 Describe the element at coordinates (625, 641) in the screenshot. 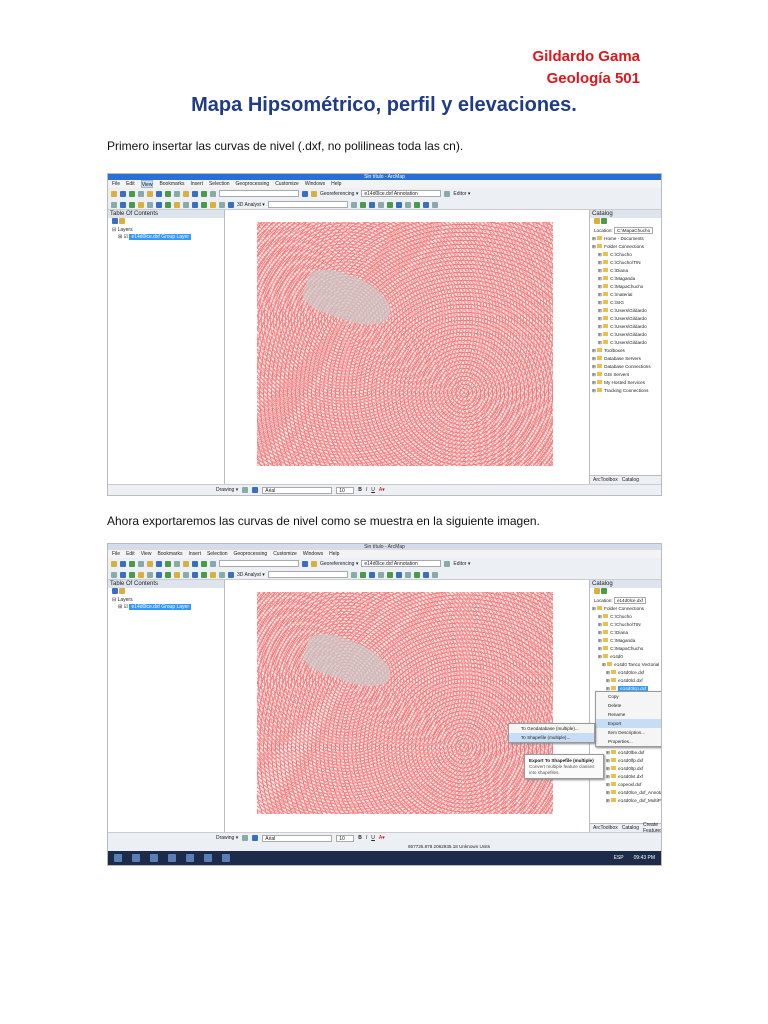

I see `catalog-item: ⊞ C:\Maganda` at that location.